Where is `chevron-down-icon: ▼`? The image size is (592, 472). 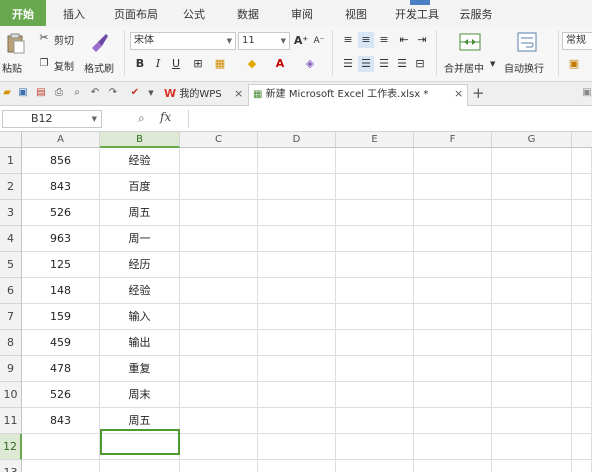
chevron-down-icon: ▼ is located at coordinates (151, 93).